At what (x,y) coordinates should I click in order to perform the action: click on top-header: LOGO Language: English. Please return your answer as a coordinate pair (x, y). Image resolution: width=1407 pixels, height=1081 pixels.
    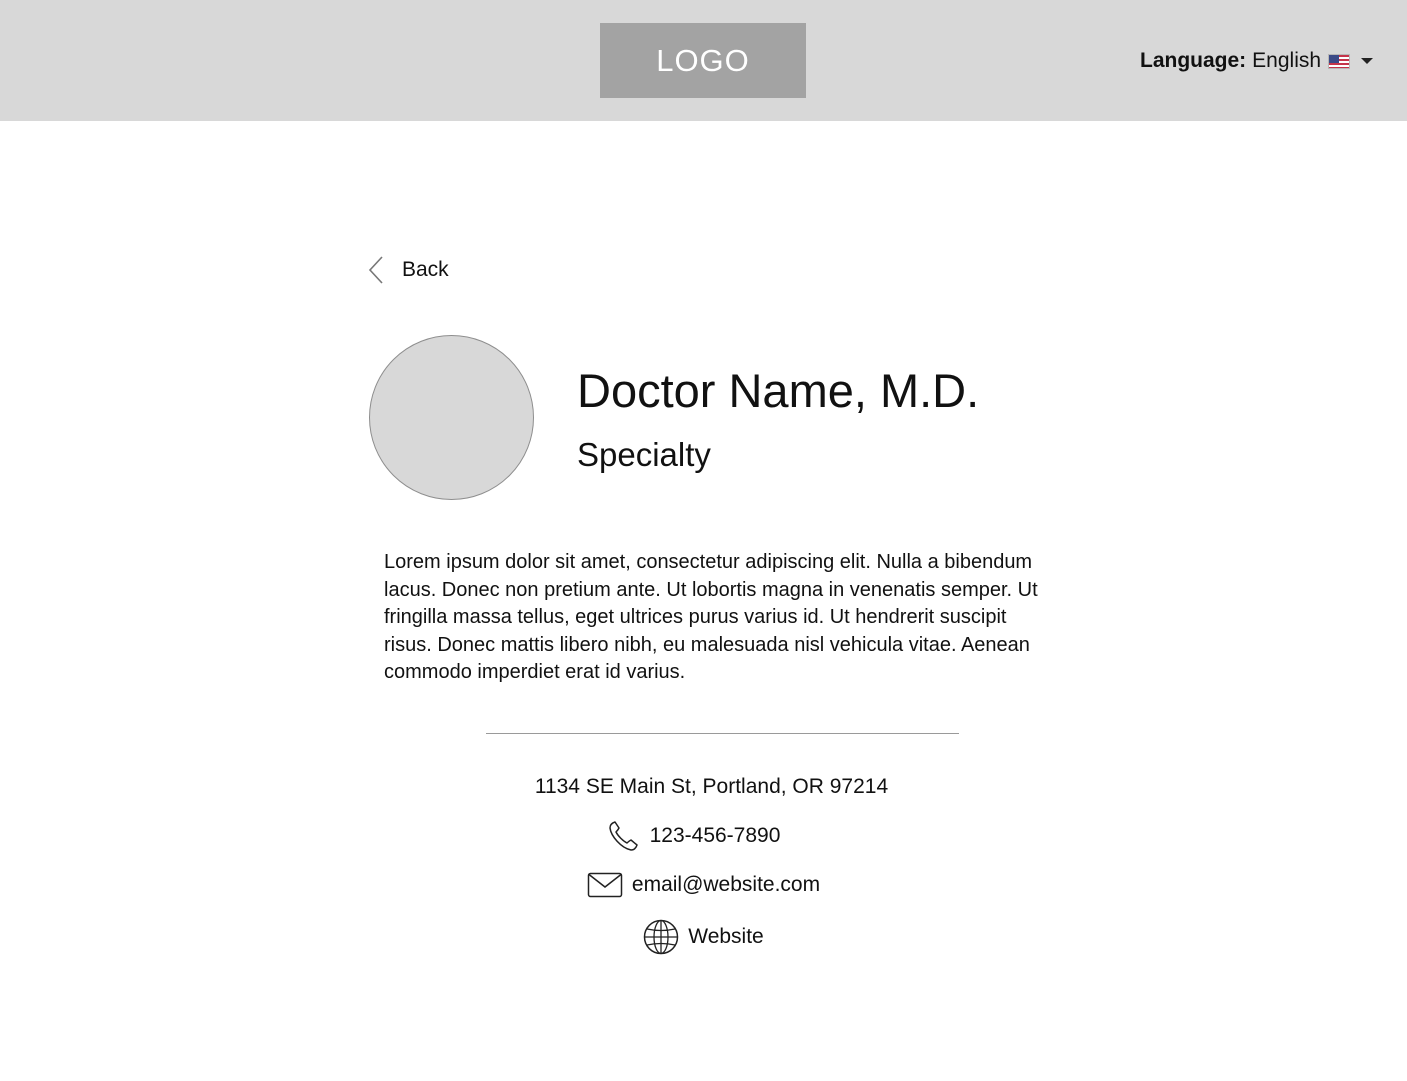
    Looking at the image, I should click on (703, 60).